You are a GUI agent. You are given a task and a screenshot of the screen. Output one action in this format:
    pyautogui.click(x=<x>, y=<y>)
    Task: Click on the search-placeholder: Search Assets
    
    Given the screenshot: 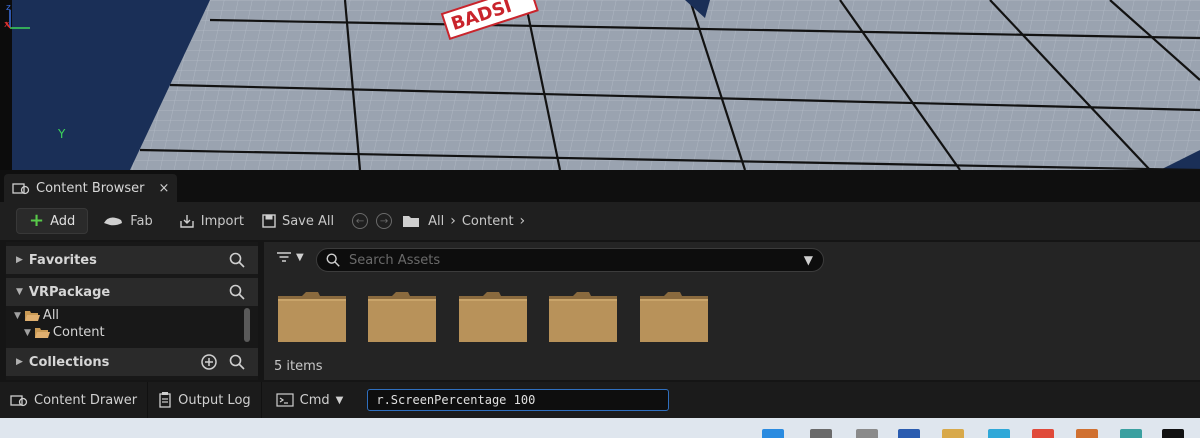 What is the action you would take?
    pyautogui.click(x=395, y=260)
    